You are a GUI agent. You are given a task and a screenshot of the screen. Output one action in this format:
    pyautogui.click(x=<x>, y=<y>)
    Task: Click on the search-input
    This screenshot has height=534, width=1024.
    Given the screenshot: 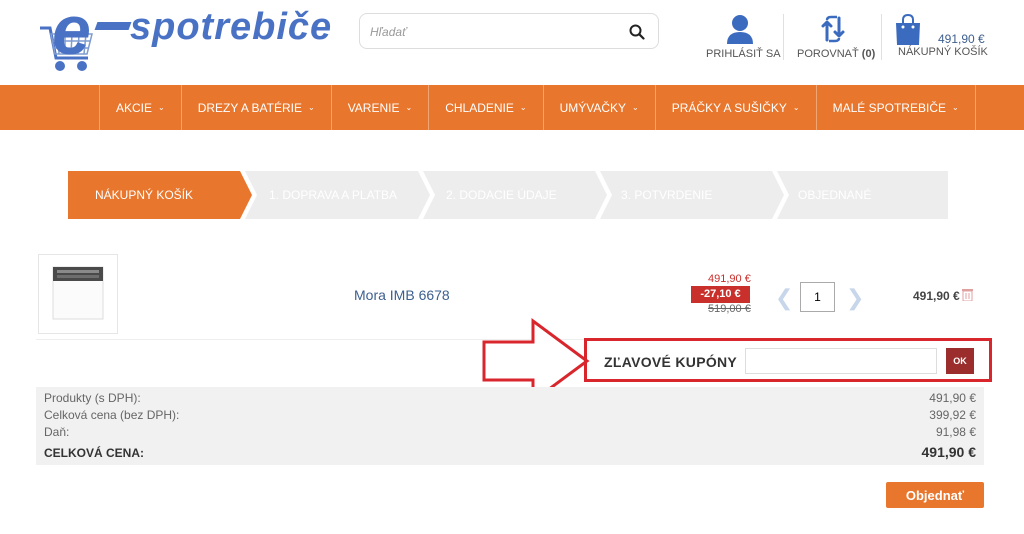 What is the action you would take?
    pyautogui.click(x=495, y=32)
    